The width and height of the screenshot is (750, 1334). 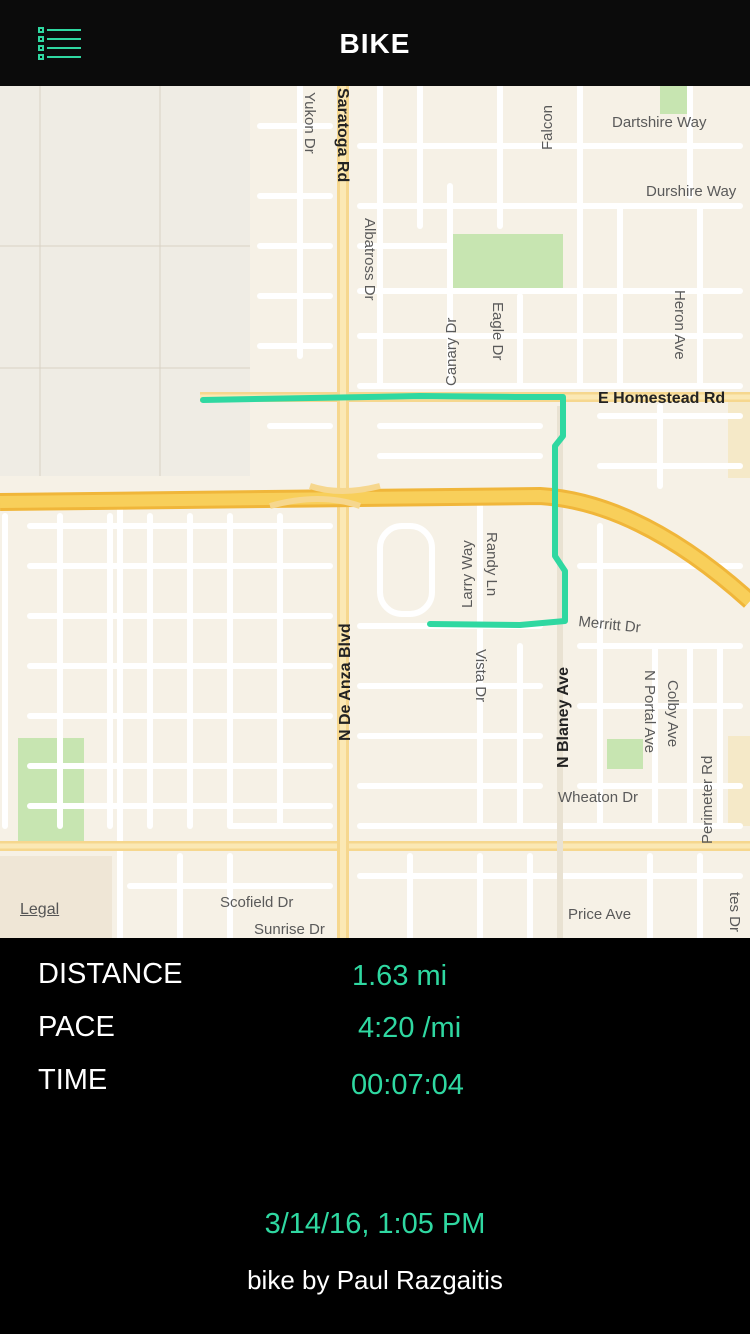 What do you see at coordinates (661, 398) in the screenshot?
I see `street-label: E Homestead Rd` at bounding box center [661, 398].